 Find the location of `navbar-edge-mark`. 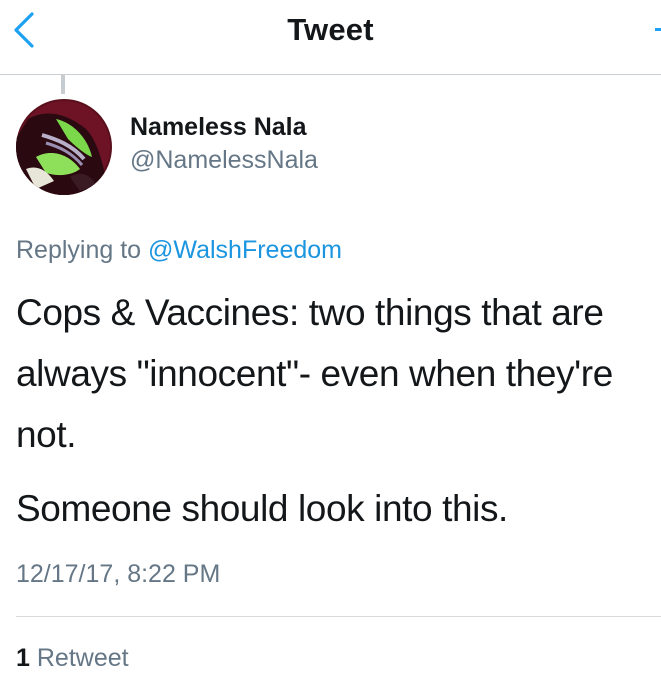

navbar-edge-mark is located at coordinates (658, 29).